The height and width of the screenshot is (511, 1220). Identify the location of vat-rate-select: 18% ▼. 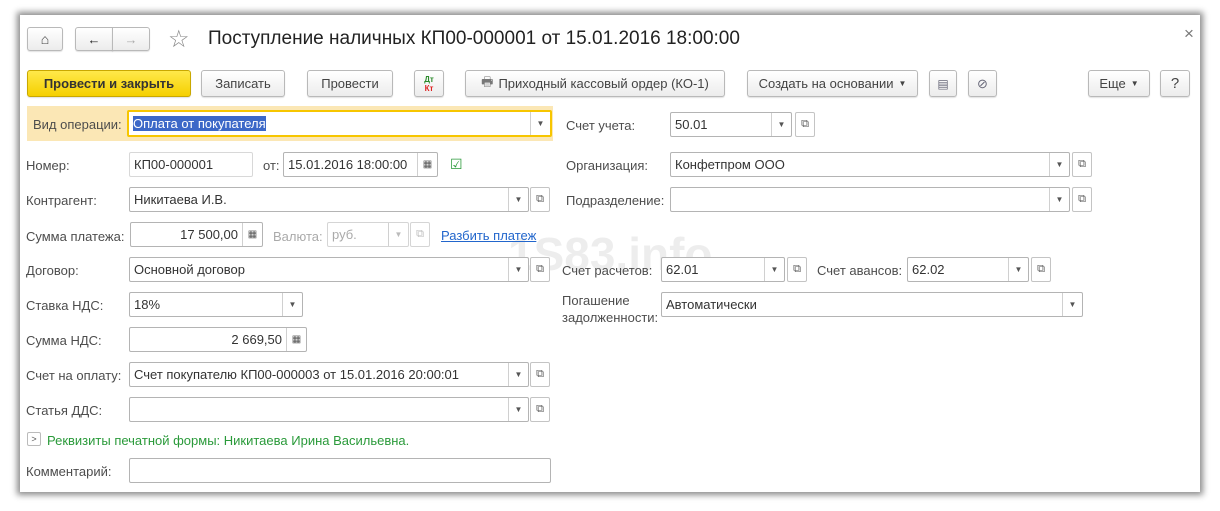
(216, 304).